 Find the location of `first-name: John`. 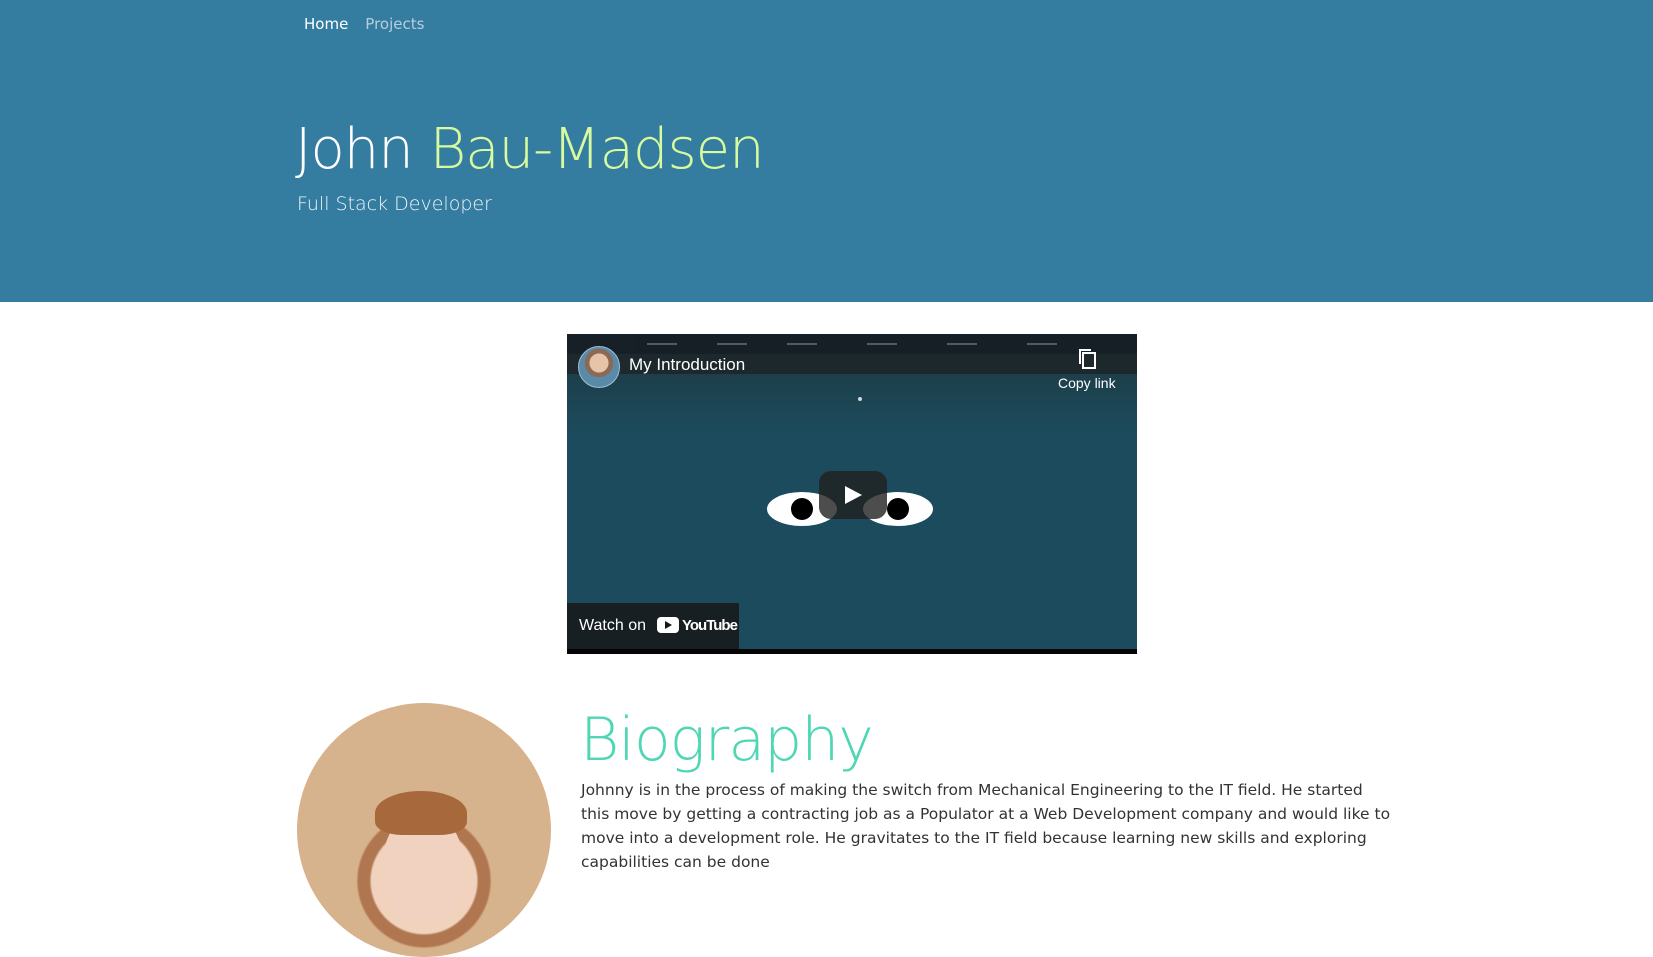

first-name: John is located at coordinates (354, 149).